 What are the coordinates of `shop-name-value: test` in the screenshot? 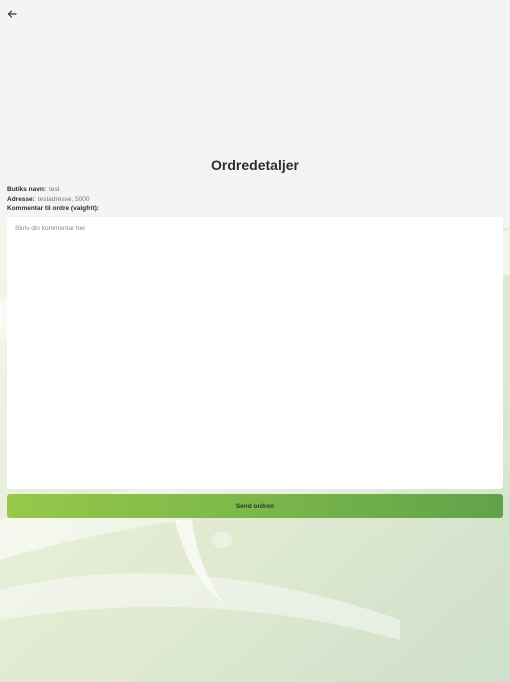 It's located at (54, 189).